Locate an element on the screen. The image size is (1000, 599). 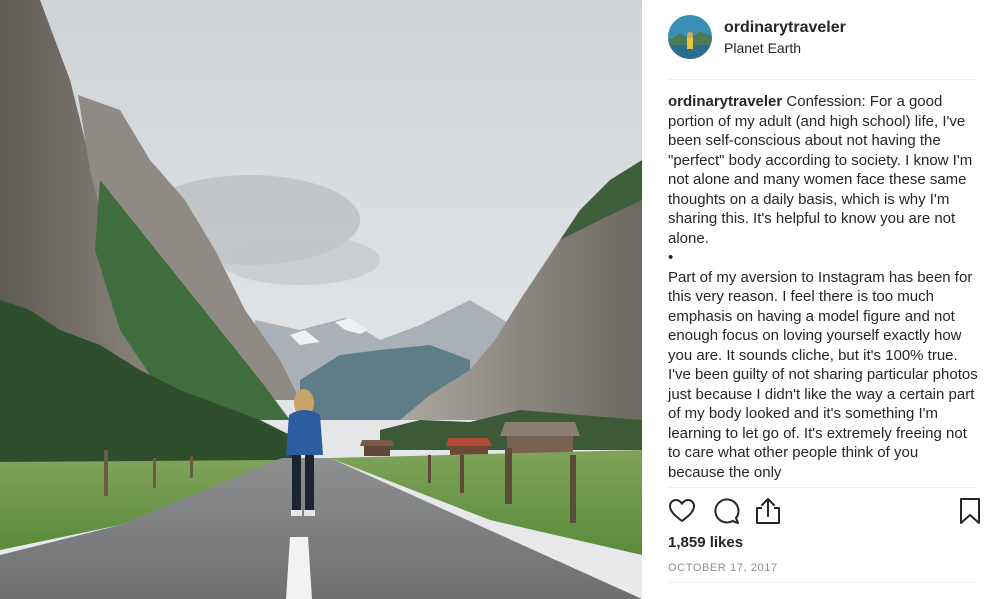
comment-icon is located at coordinates (727, 511).